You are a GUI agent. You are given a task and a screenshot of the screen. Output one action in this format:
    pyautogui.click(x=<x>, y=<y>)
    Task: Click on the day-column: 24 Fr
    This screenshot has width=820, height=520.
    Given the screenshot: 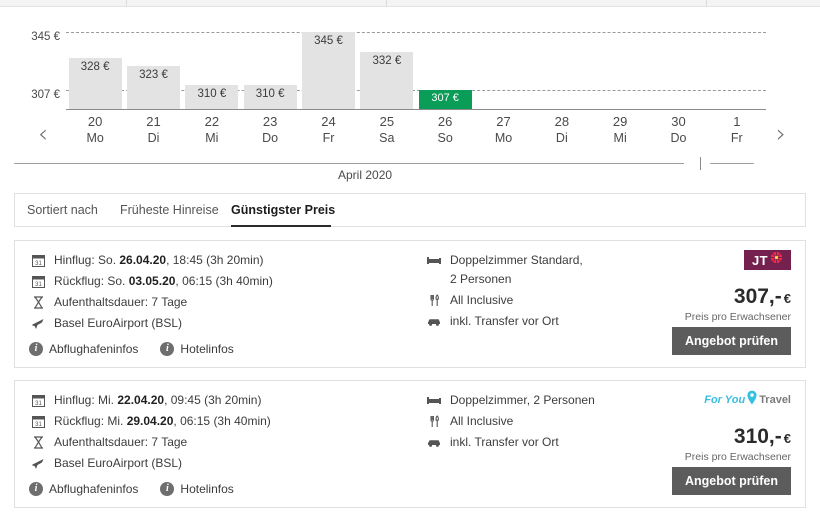 What is the action you would take?
    pyautogui.click(x=328, y=129)
    